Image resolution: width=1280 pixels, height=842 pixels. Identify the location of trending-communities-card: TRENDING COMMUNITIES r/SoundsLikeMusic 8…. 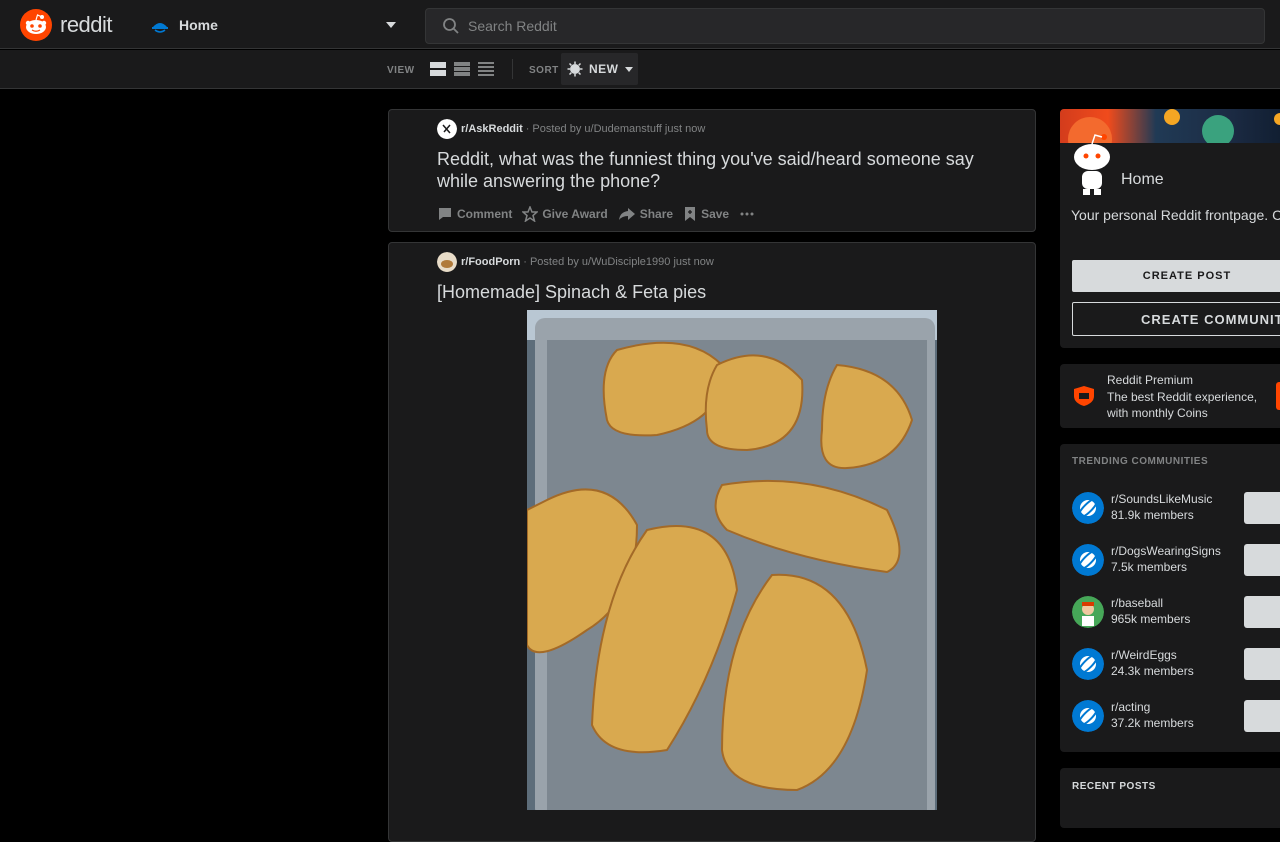
(1170, 598).